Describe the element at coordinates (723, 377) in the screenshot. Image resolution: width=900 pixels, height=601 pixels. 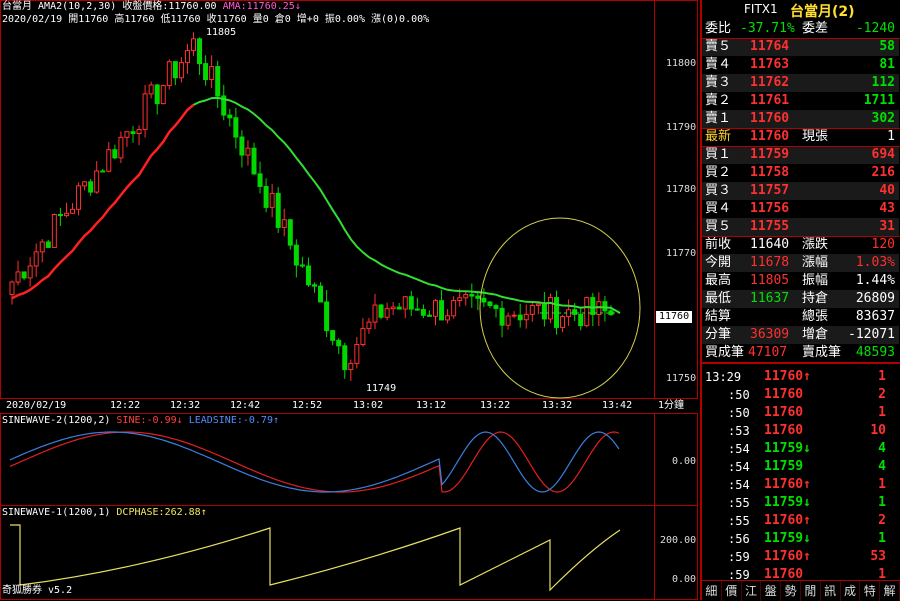
I see `tick-time: 13:29` at that location.